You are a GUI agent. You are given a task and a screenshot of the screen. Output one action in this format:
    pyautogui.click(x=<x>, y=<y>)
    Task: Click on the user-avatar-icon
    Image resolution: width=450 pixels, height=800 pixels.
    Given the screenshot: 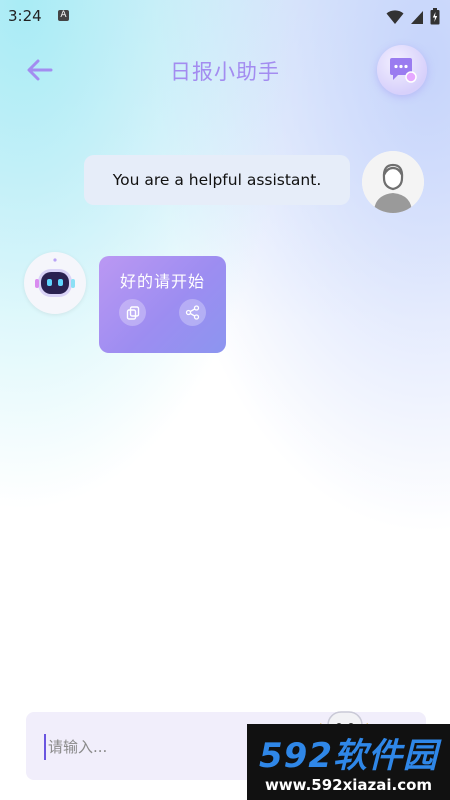 What is the action you would take?
    pyautogui.click(x=393, y=182)
    